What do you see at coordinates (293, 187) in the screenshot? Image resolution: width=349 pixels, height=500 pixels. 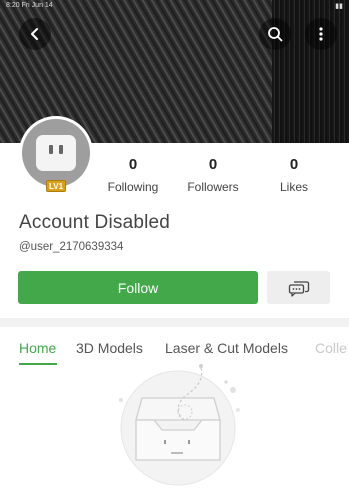 I see `likes-label: Likes` at bounding box center [293, 187].